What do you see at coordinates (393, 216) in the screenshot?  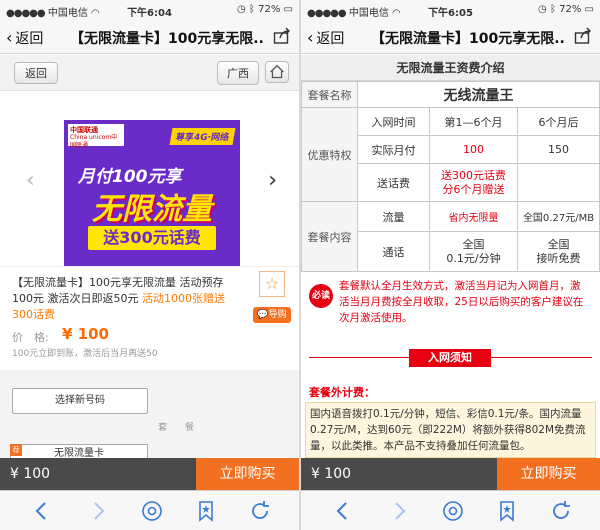 I see `row-flow: 流量` at bounding box center [393, 216].